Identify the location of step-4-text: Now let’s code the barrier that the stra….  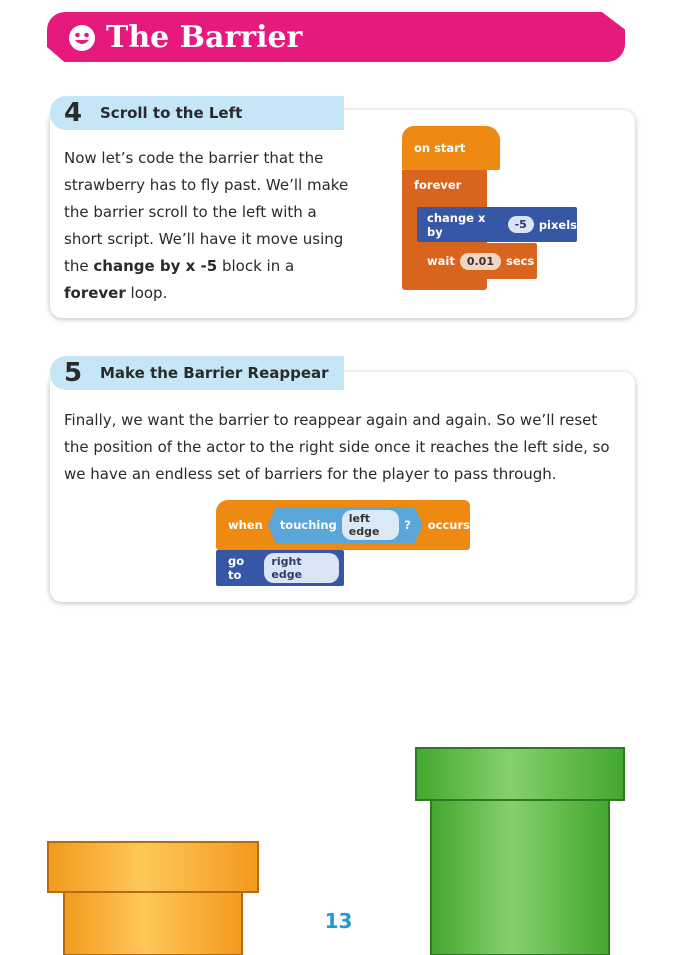
(209, 226).